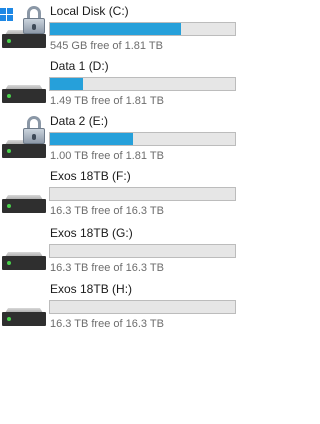  I want to click on free-space-text: 1.00 TB free of 1.81 TB, so click(107, 156).